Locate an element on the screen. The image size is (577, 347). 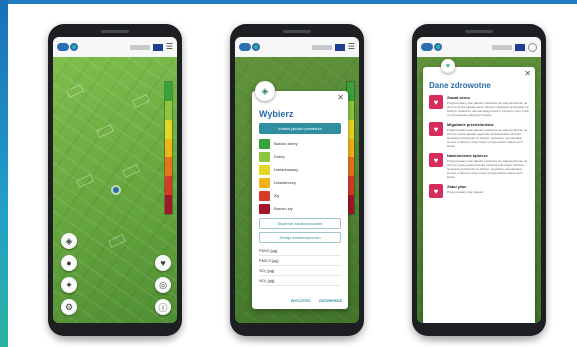
clear-button: WYCZYŚĆ is located at coordinates (301, 300).